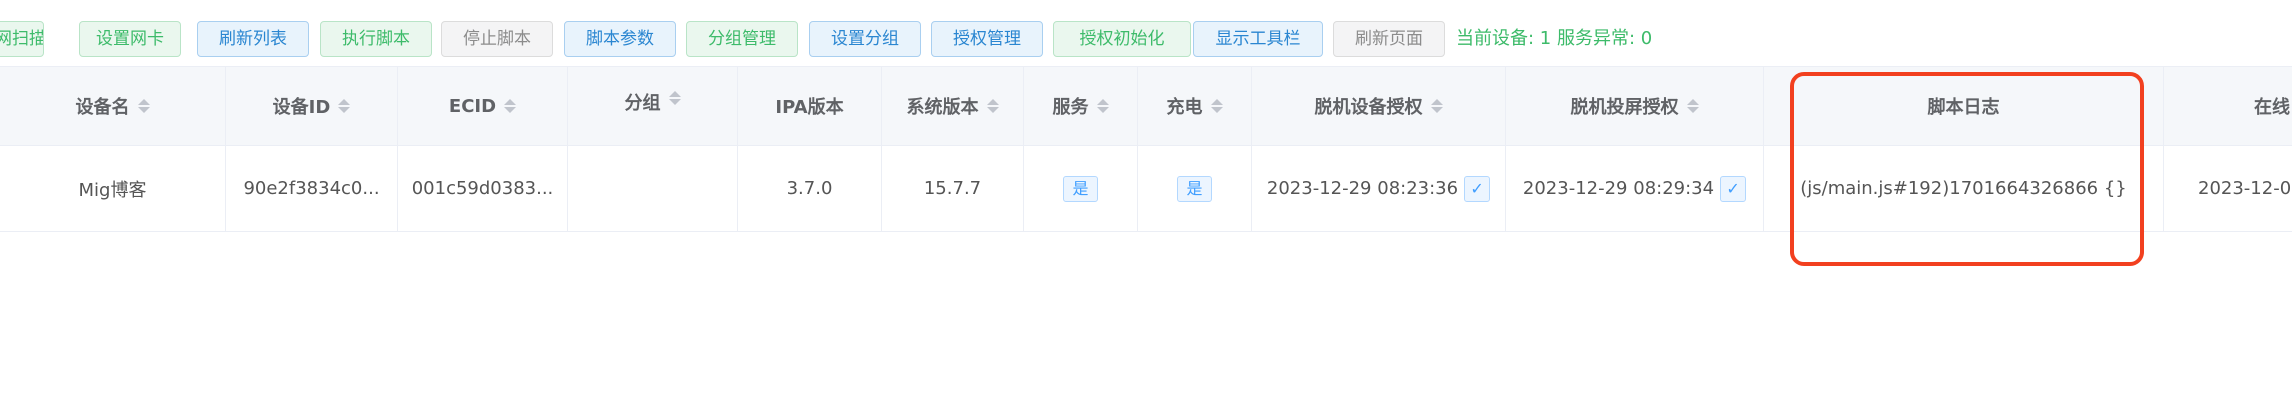 The height and width of the screenshot is (404, 2292). I want to click on cell-device-name: Mig博客, so click(113, 188).